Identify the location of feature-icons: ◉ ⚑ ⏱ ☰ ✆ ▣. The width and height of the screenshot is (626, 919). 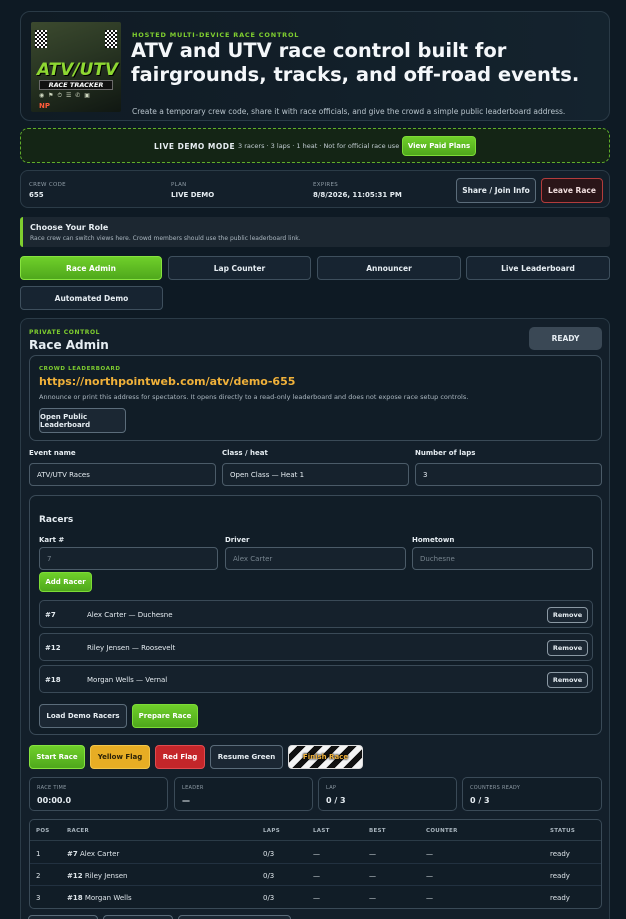
(65, 95).